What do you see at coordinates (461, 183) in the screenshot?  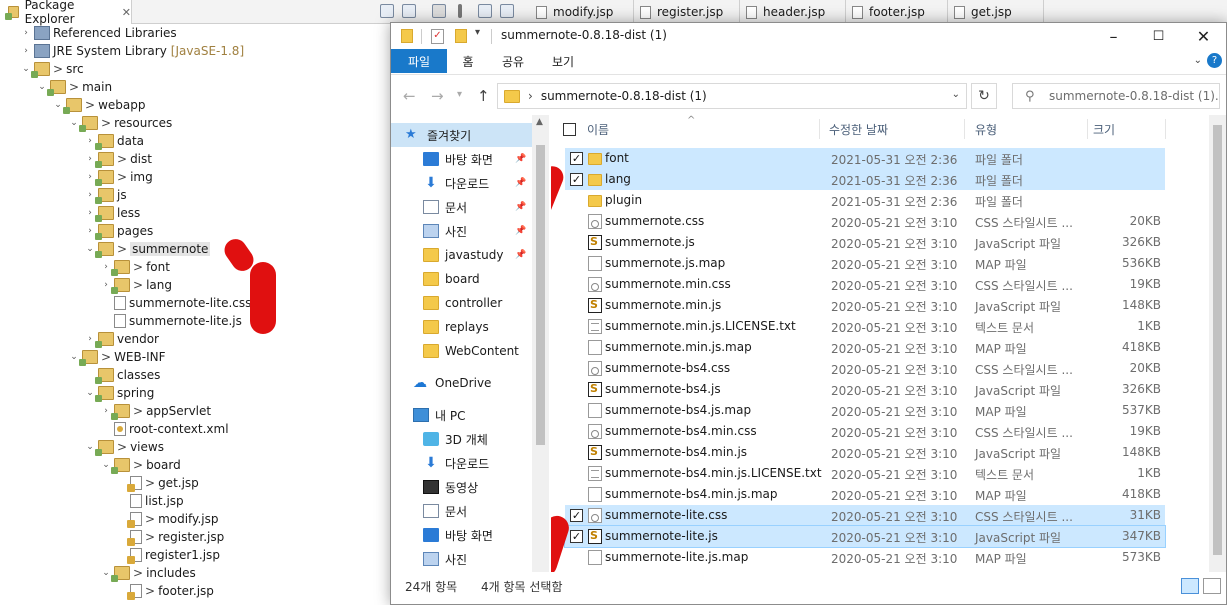 I see `nav-item: ⬇ 다운로드 📌` at bounding box center [461, 183].